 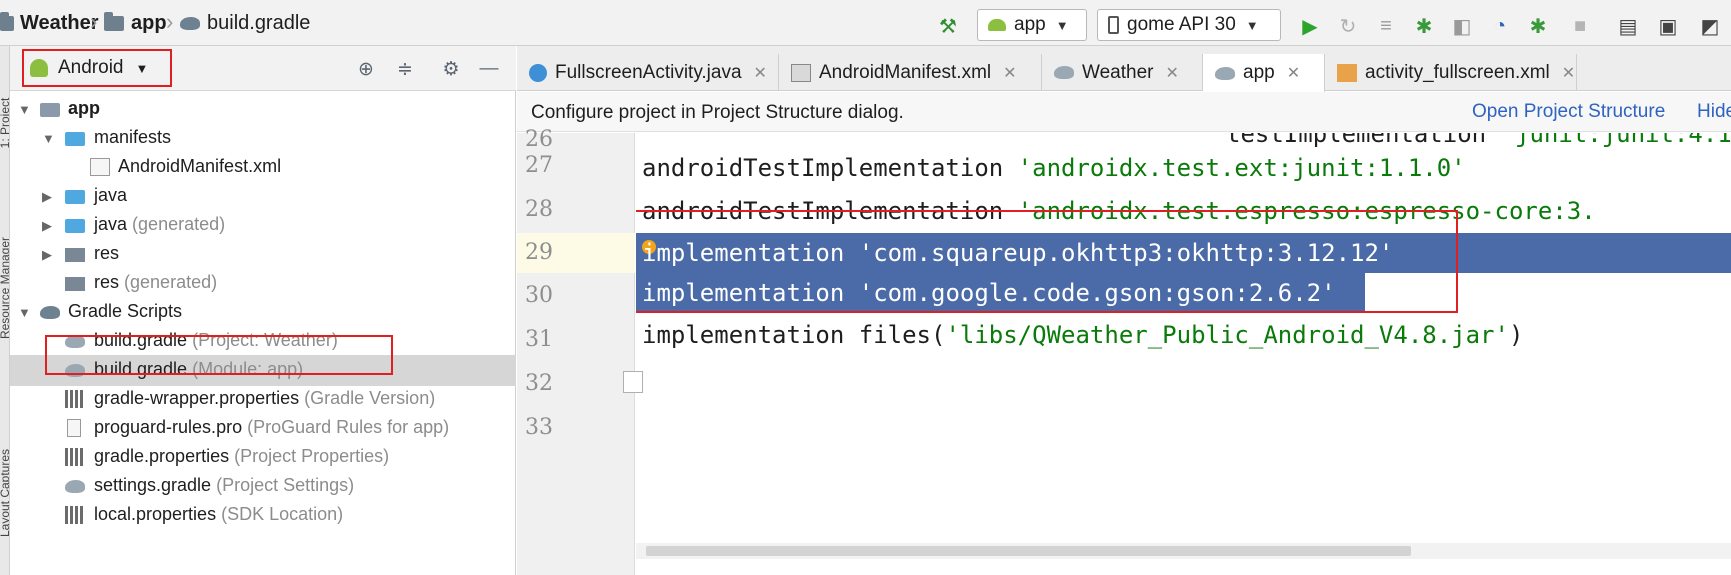 What do you see at coordinates (1568, 112) in the screenshot?
I see `open-project-structure-link: Open Project Structure` at bounding box center [1568, 112].